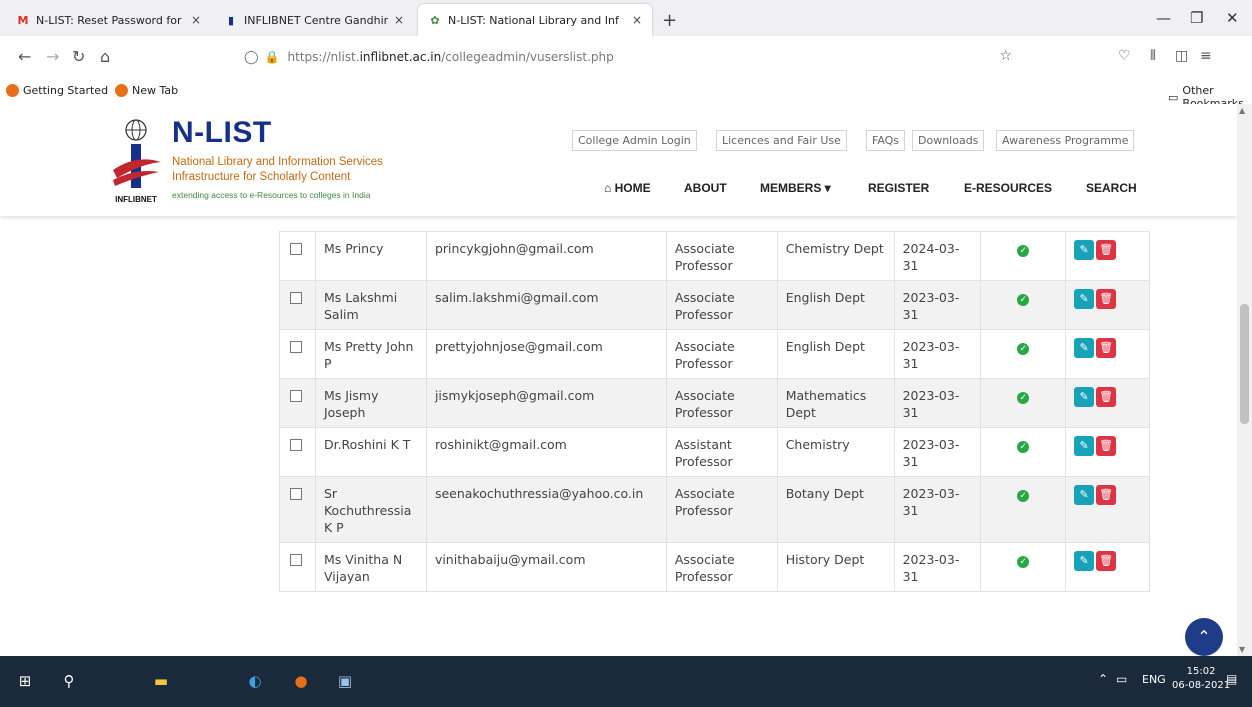 This screenshot has height=707, width=1252. Describe the element at coordinates (69, 681) in the screenshot. I see `search-icon: ⚲` at that location.